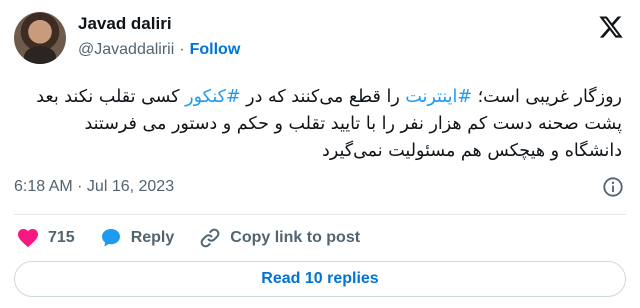 Image resolution: width=640 pixels, height=308 pixels. Describe the element at coordinates (125, 24) in the screenshot. I see `author-name: Javad daliri` at that location.